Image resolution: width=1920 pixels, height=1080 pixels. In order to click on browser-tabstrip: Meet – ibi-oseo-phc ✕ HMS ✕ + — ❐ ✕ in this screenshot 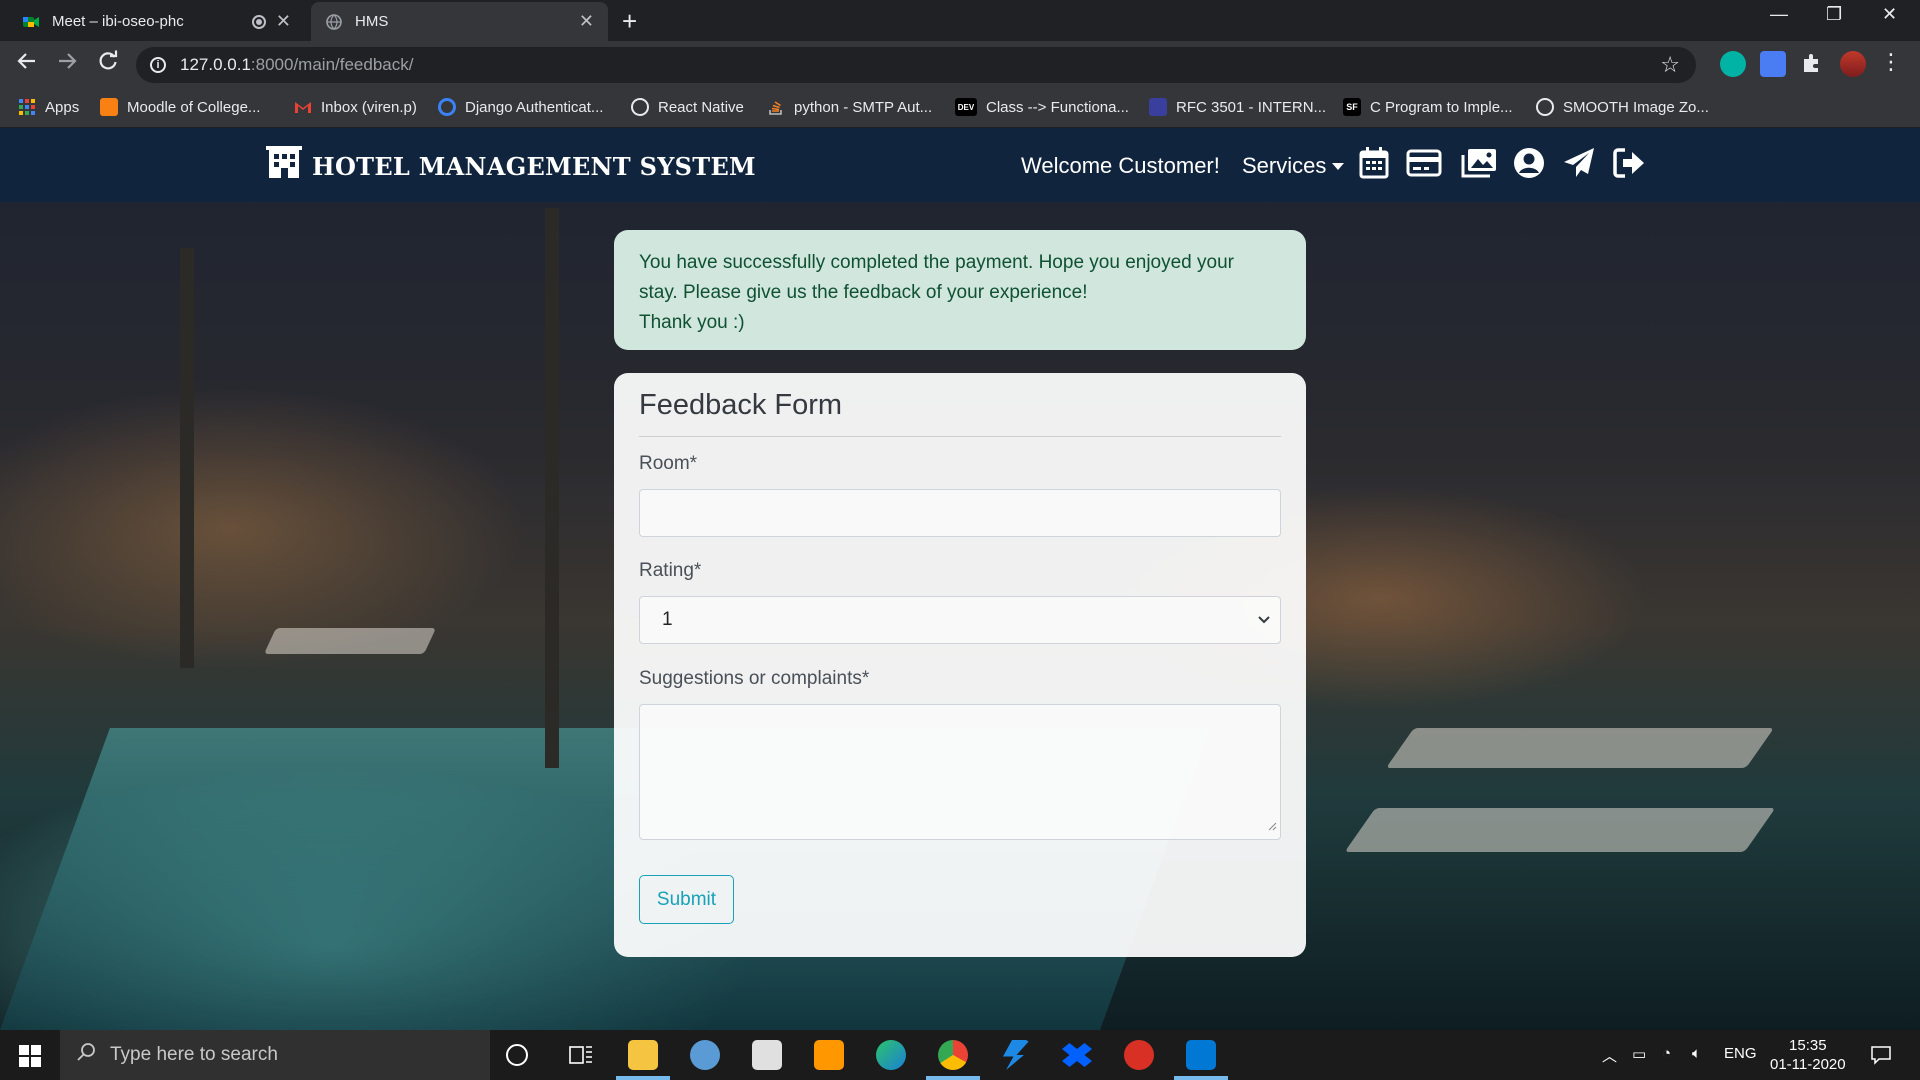, I will do `click(960, 20)`.